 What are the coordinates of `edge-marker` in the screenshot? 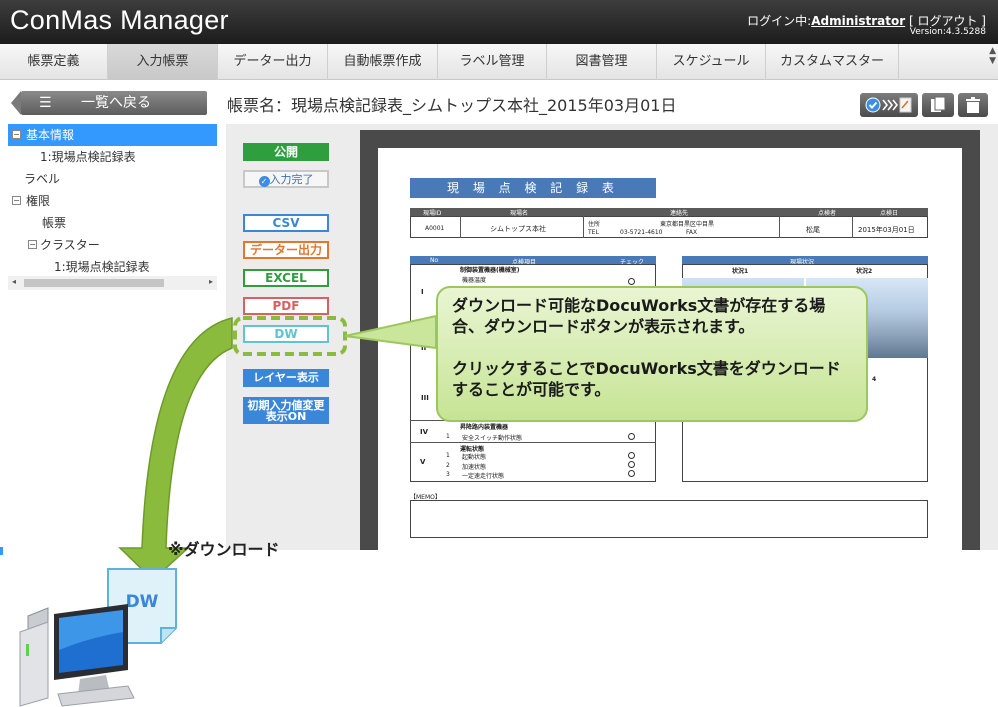 It's located at (1, 551).